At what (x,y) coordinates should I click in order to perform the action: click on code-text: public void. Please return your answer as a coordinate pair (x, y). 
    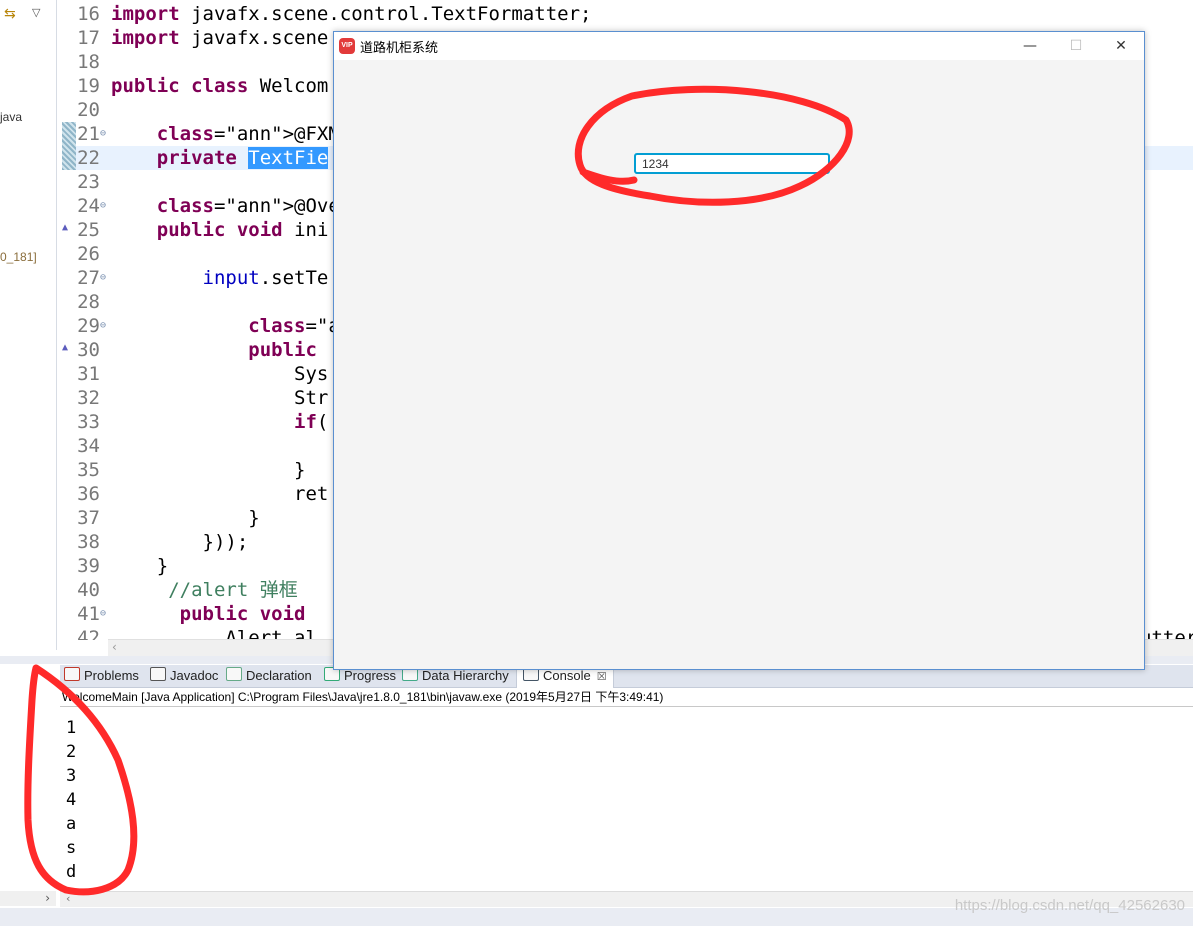
    Looking at the image, I should click on (242, 614).